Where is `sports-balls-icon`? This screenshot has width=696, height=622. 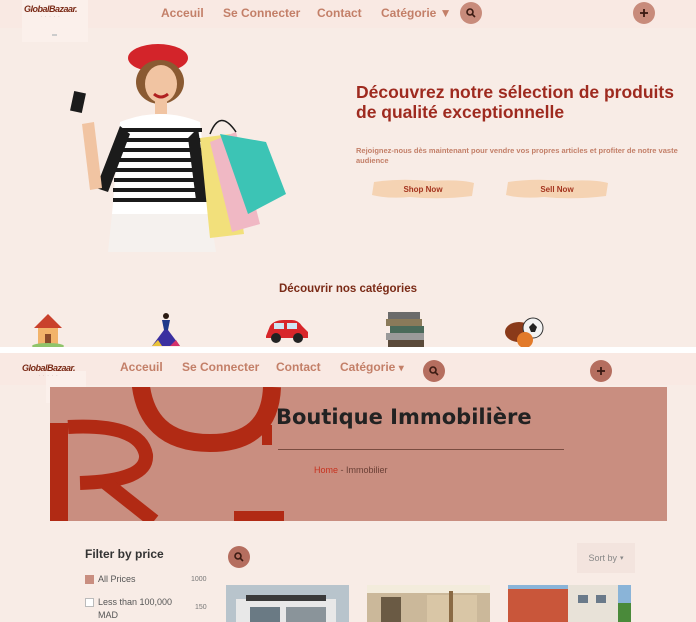
sports-balls-icon is located at coordinates (525, 328).